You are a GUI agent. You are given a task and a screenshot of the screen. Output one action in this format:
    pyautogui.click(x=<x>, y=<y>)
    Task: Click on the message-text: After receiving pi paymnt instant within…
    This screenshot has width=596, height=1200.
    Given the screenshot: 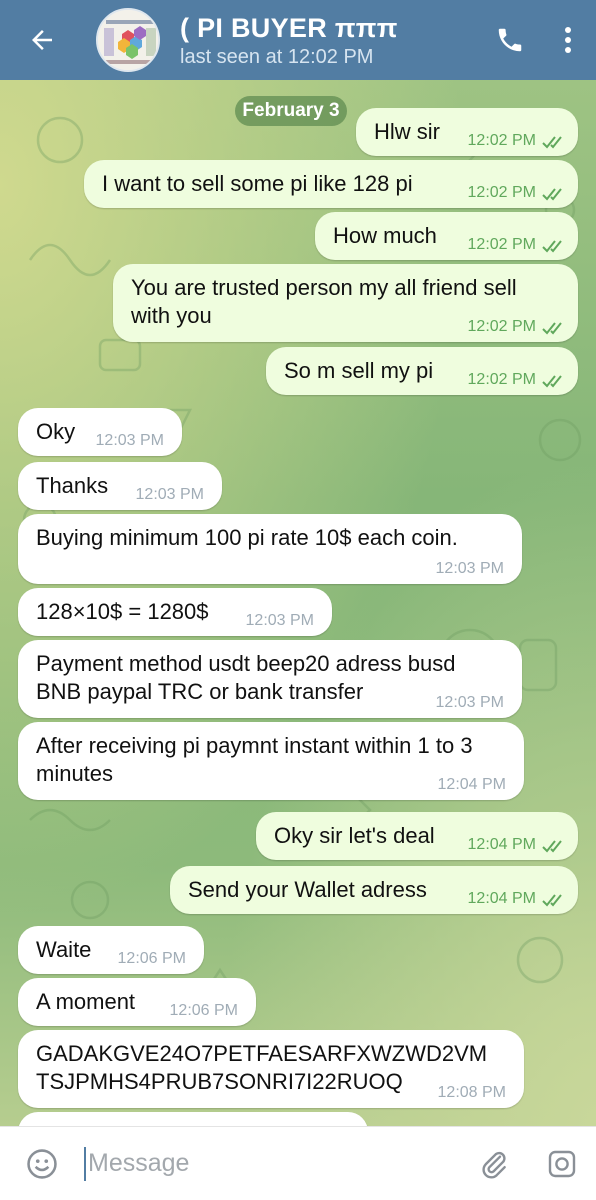 What is the action you would take?
    pyautogui.click(x=254, y=759)
    